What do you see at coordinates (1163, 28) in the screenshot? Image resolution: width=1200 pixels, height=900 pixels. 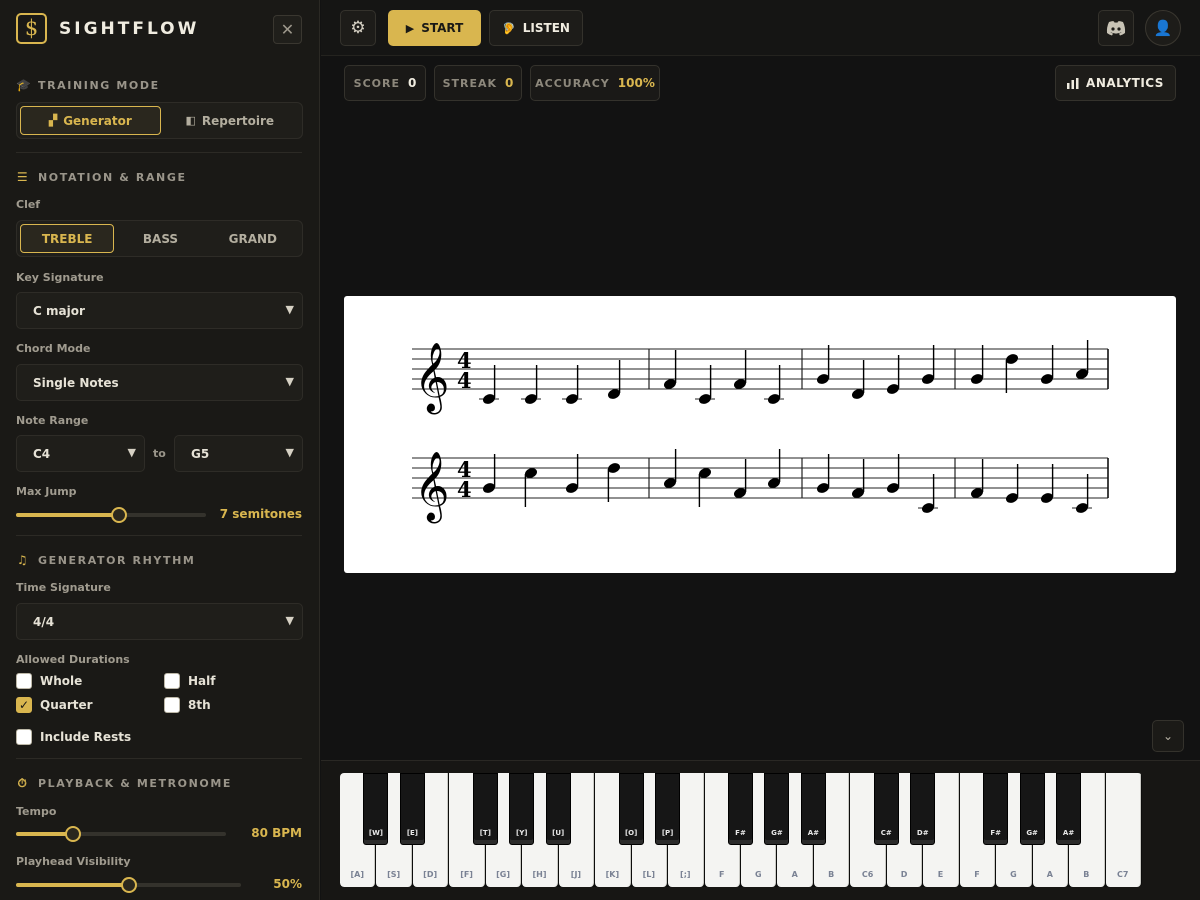 I see `user-avatar-button: 👤` at bounding box center [1163, 28].